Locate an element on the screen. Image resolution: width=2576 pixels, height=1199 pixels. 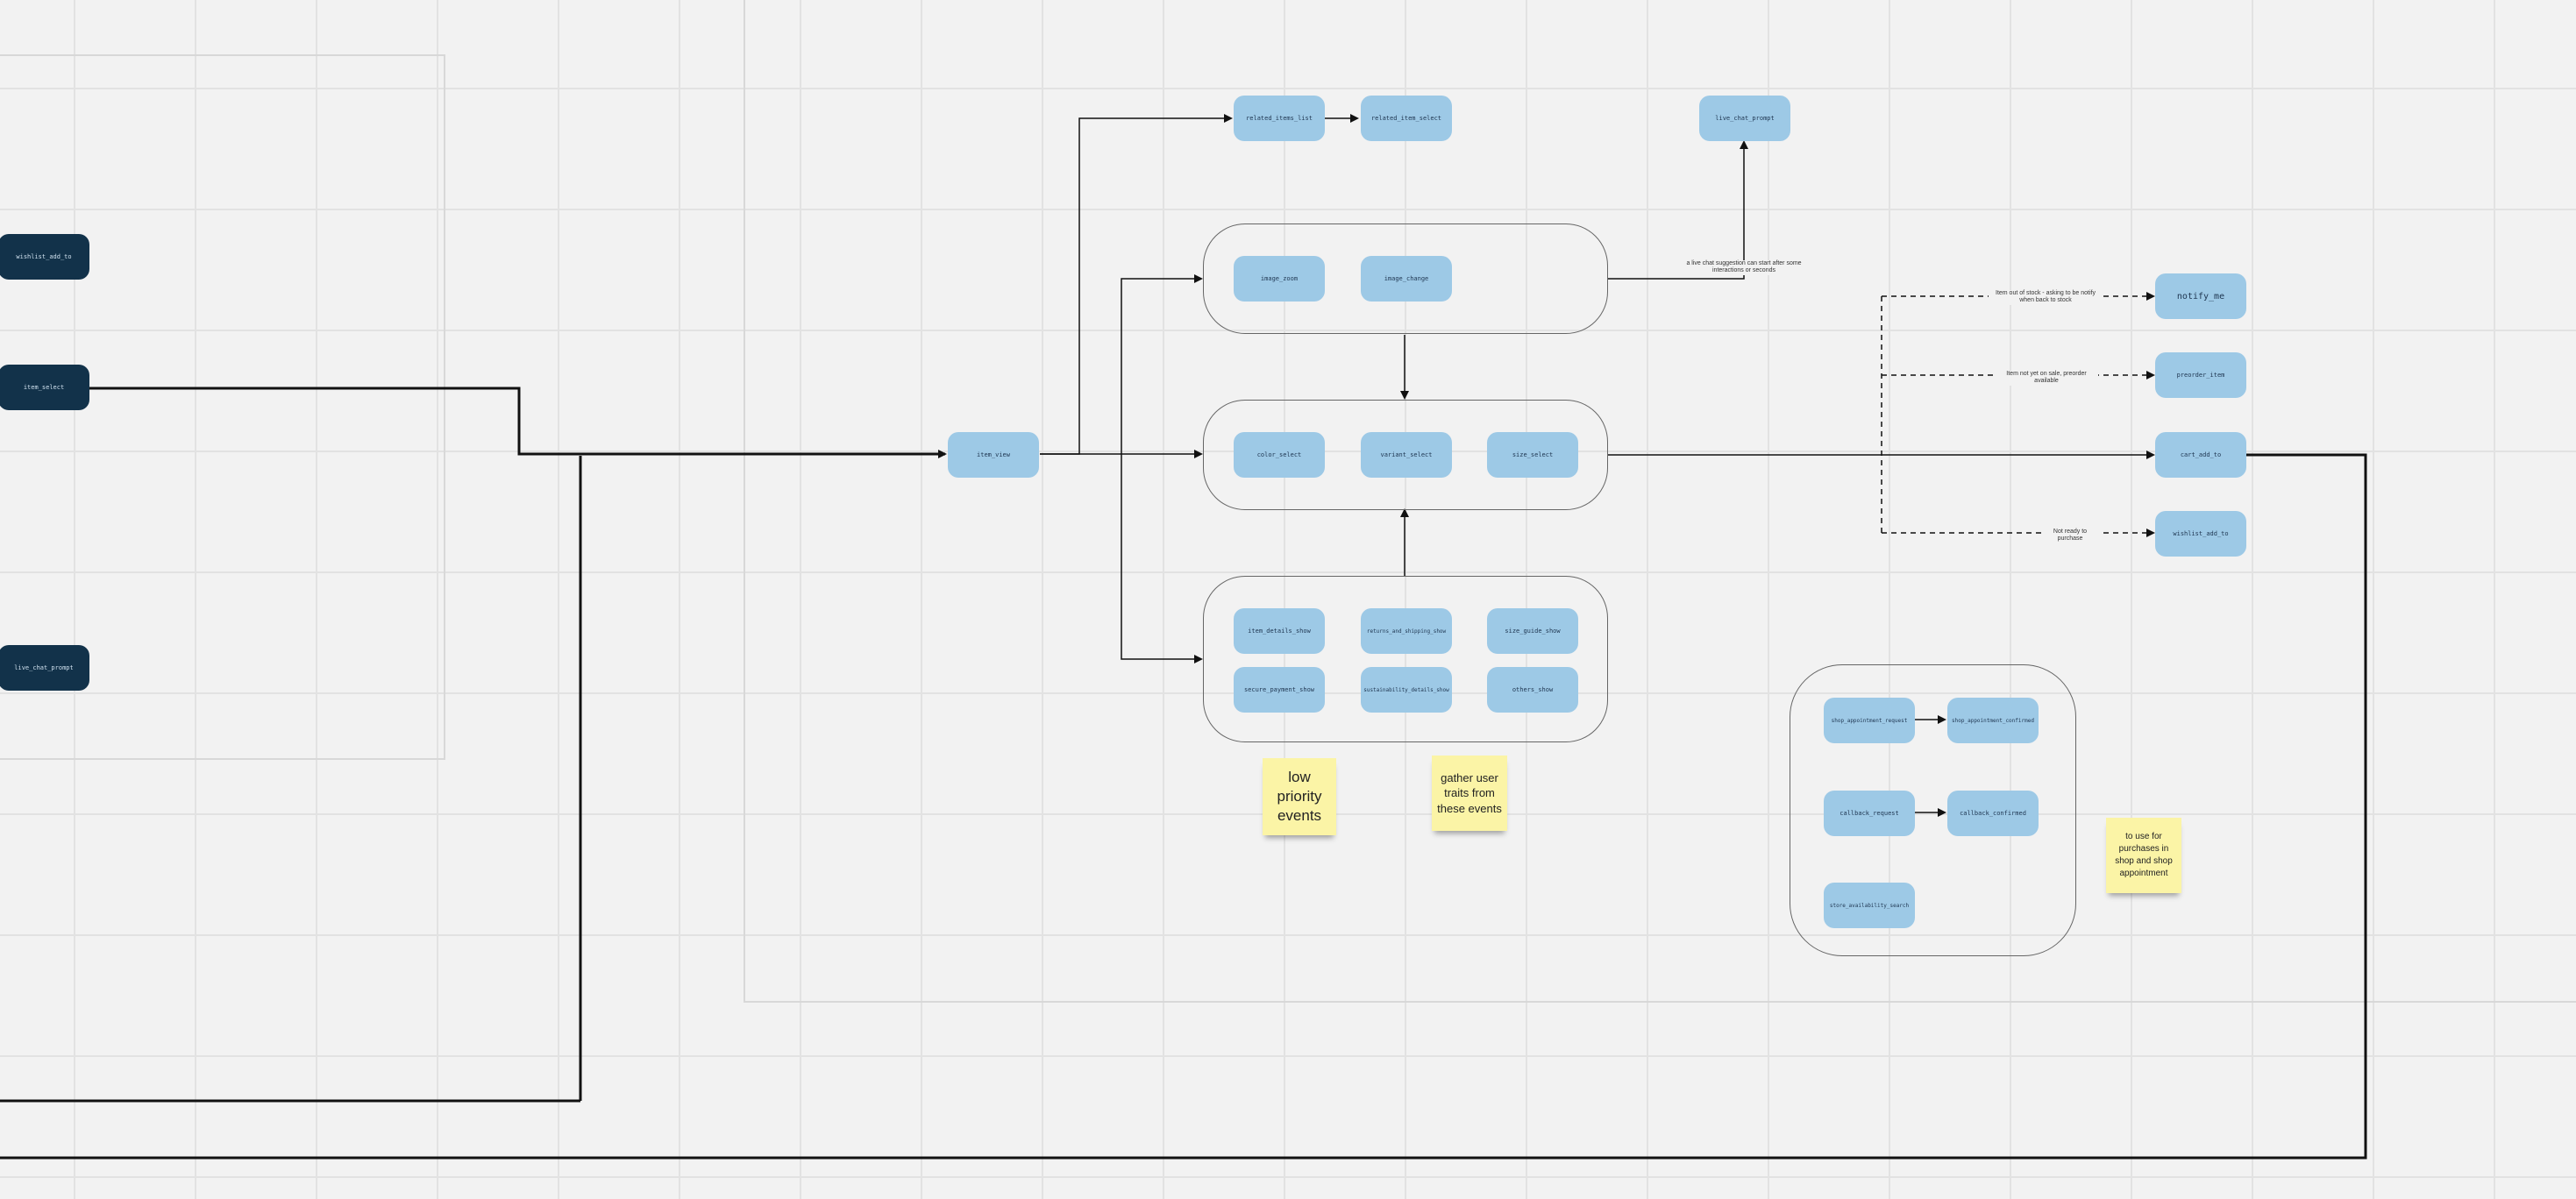
node-color-select: color_select is located at coordinates (1279, 455).